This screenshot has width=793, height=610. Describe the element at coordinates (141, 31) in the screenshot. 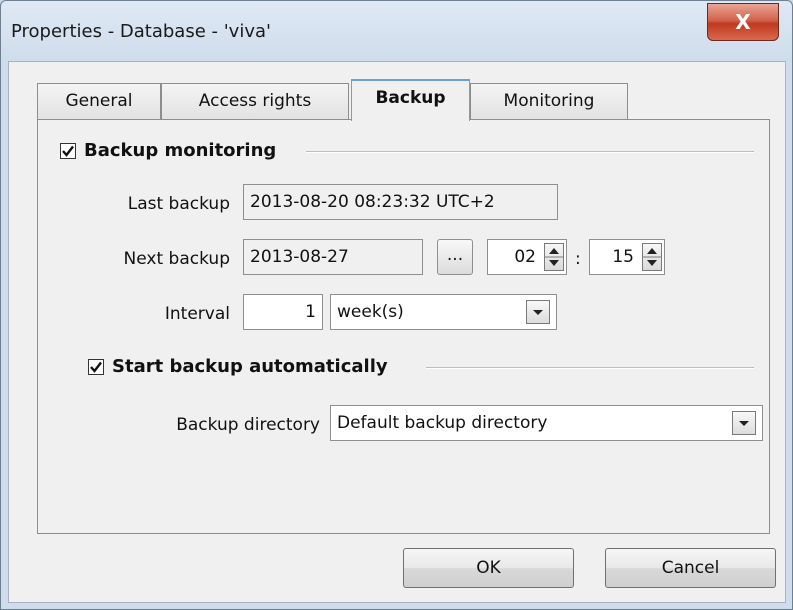

I see `window-title: Properties - Database - 'viva'` at that location.